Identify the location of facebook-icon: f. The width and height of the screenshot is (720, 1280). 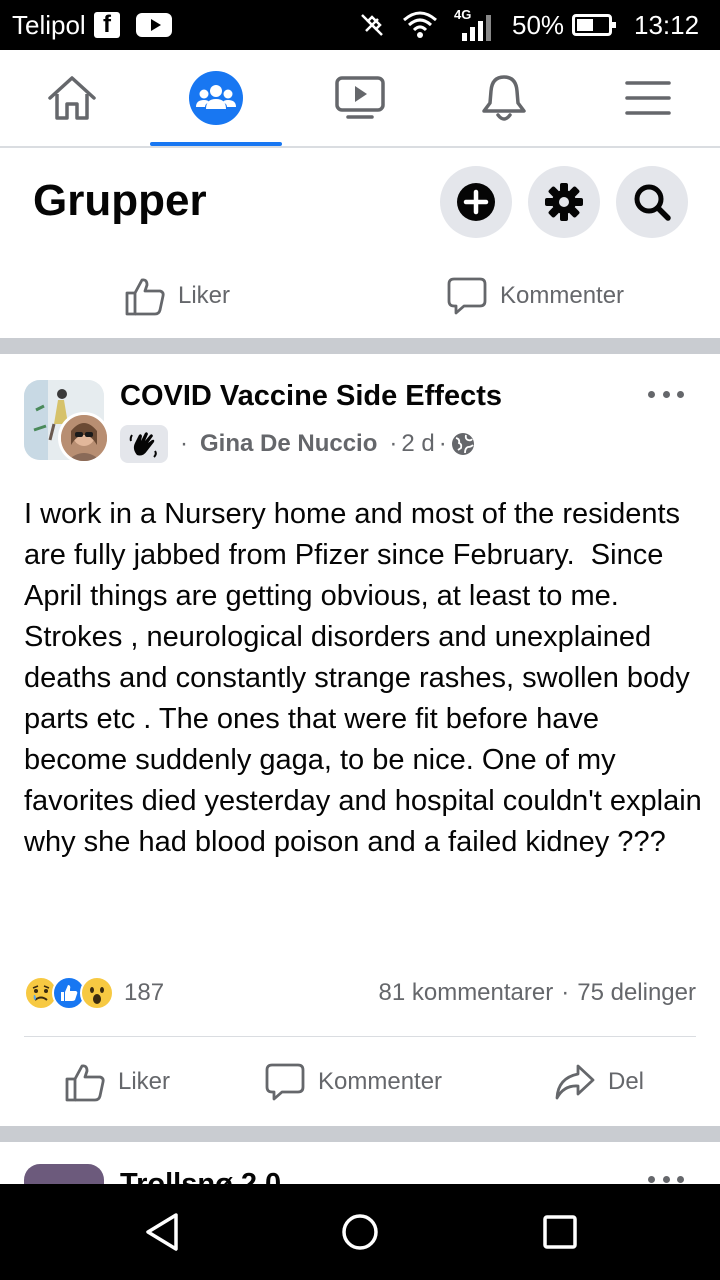
(107, 24).